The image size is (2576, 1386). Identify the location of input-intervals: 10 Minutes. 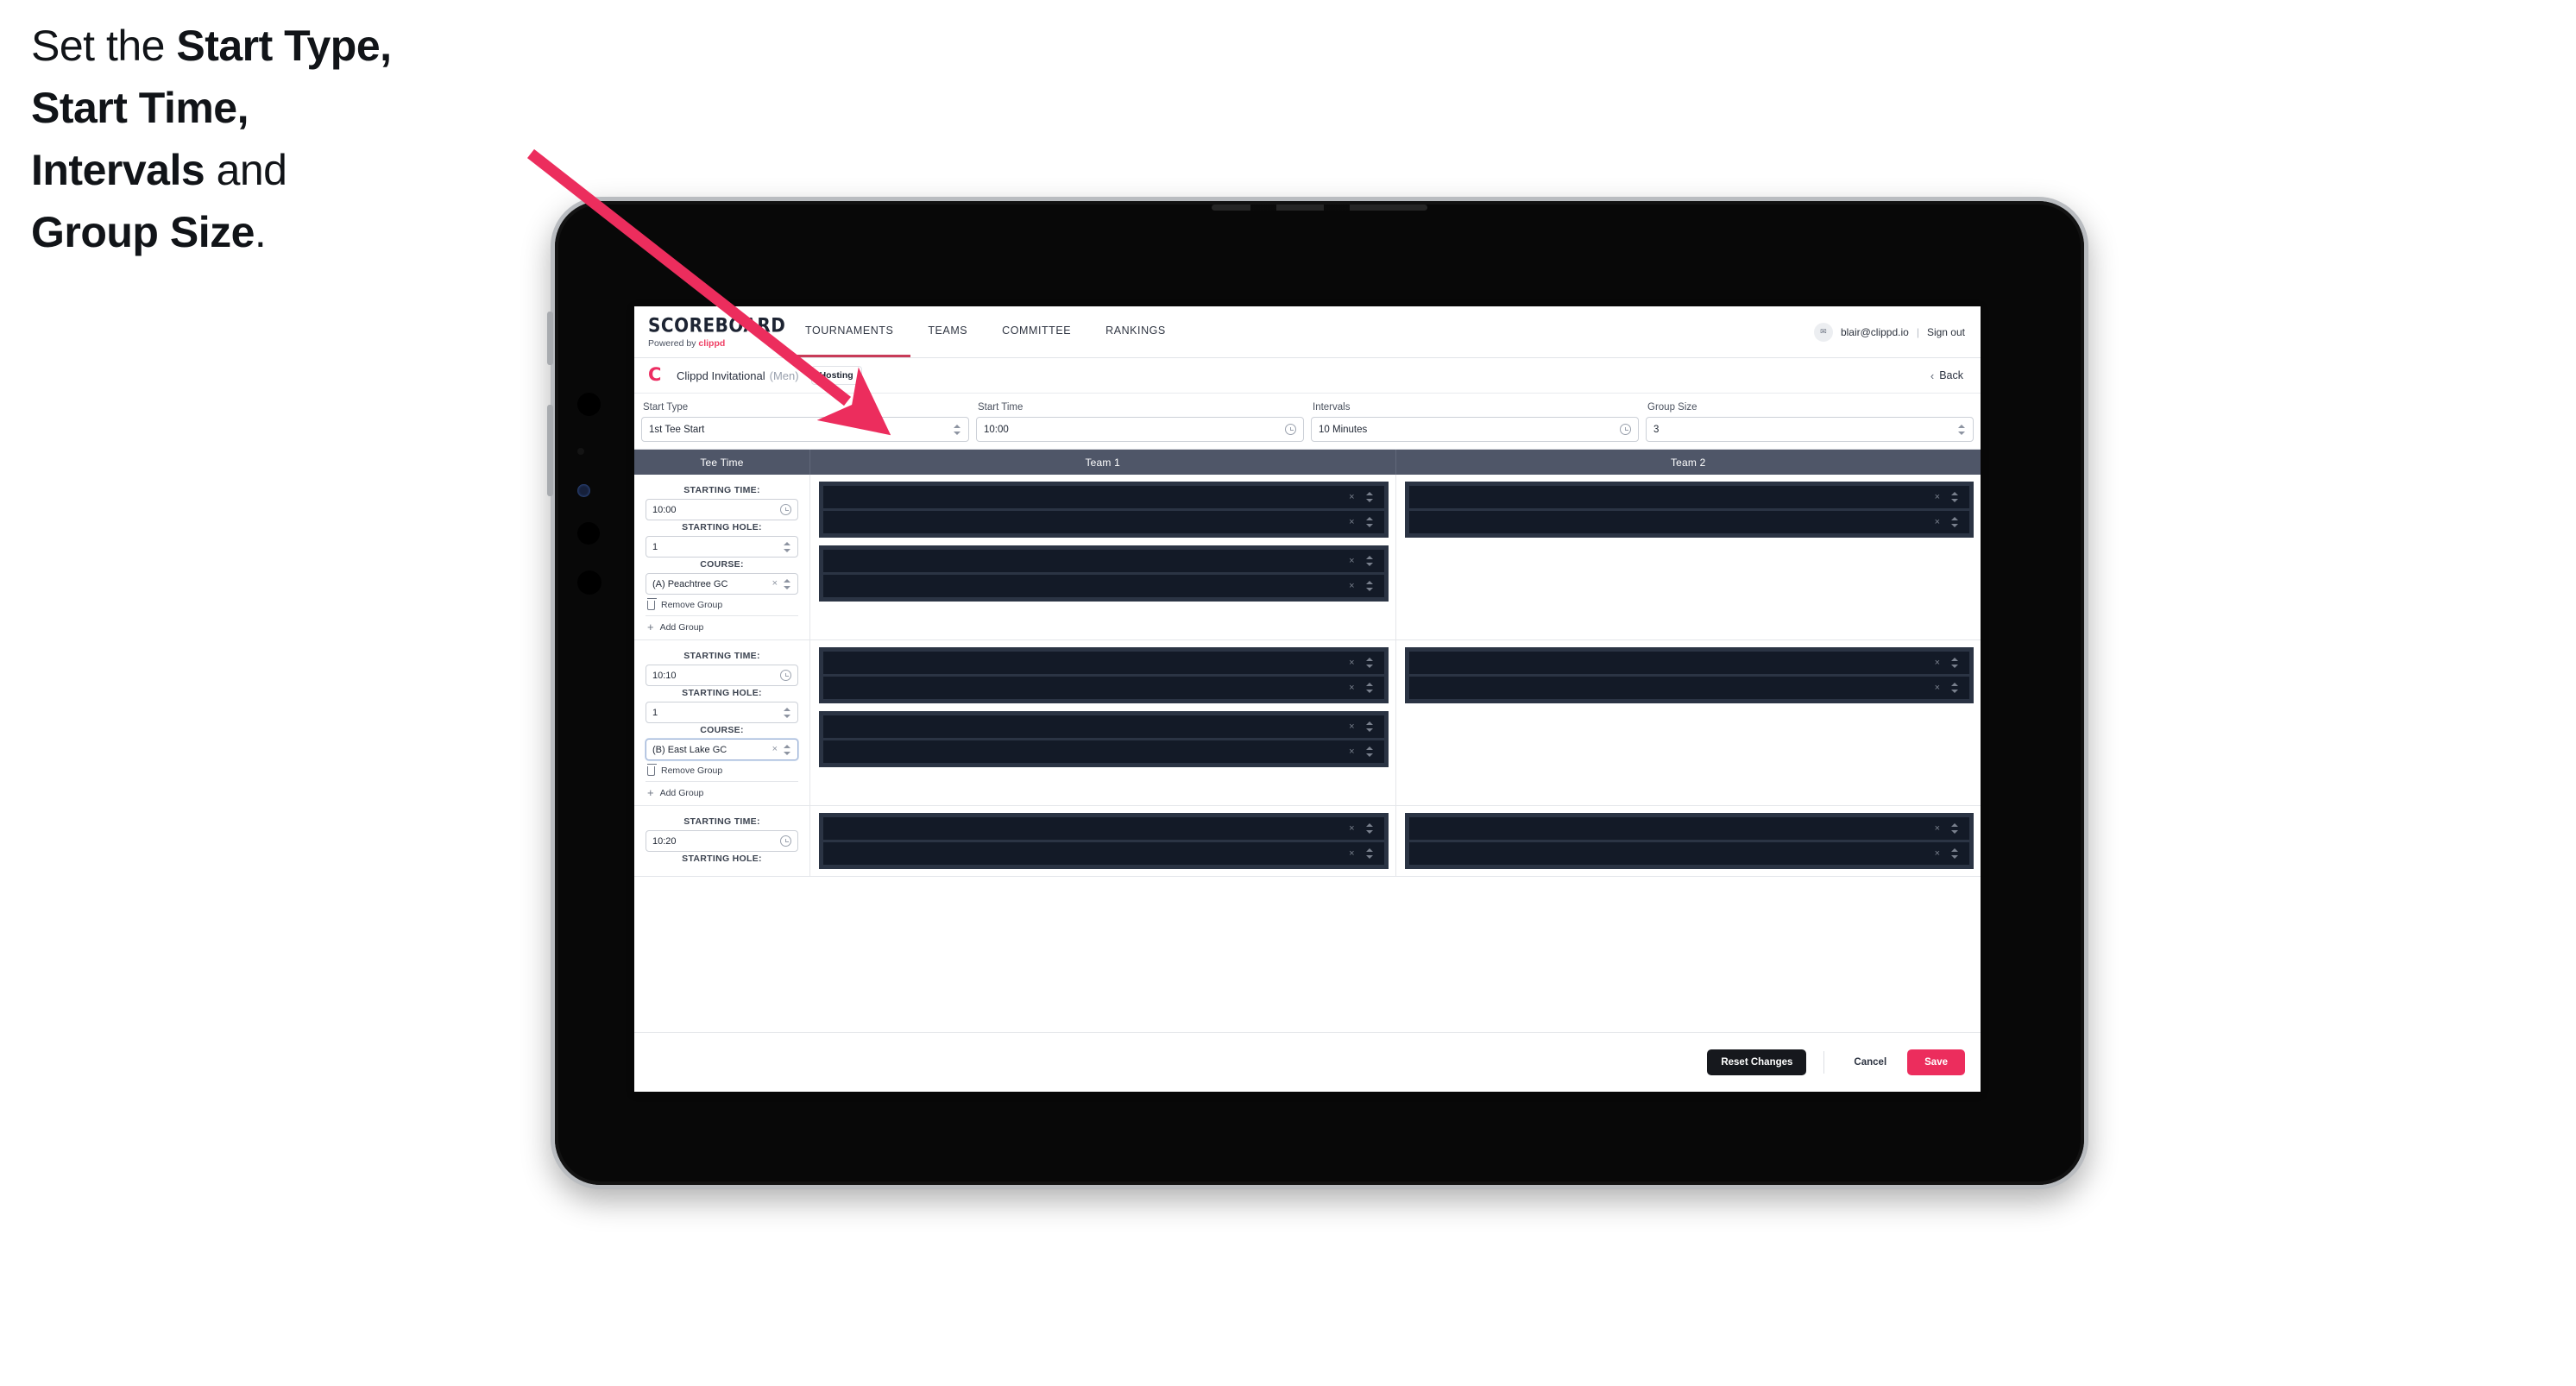
(1475, 429).